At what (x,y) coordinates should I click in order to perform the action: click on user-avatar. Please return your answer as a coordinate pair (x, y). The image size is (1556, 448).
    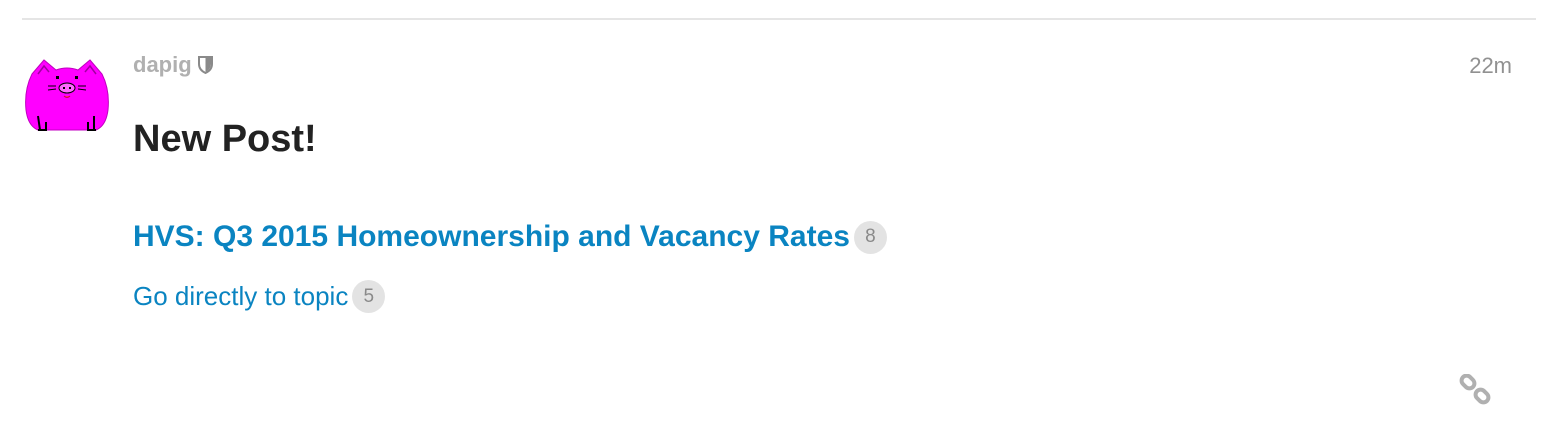
    Looking at the image, I should click on (67, 95).